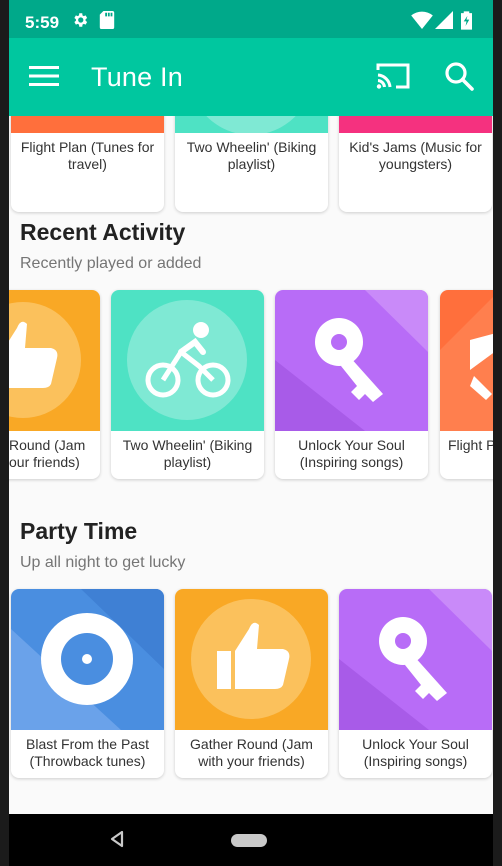 Image resolution: width=502 pixels, height=866 pixels. I want to click on menu-button, so click(44, 76).